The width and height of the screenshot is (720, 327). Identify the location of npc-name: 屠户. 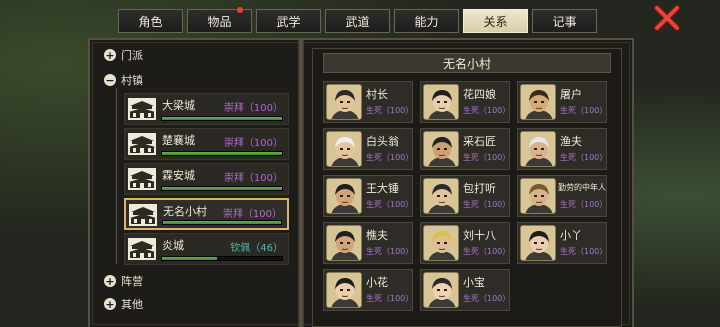
(571, 94).